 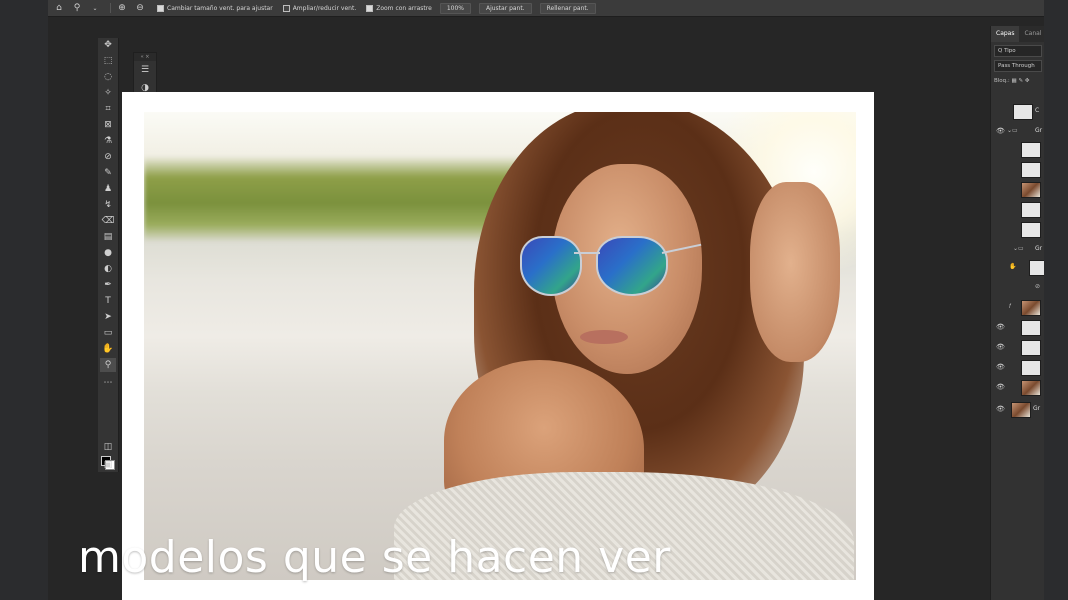 I want to click on hand-icon: ✋, so click(x=1013, y=266).